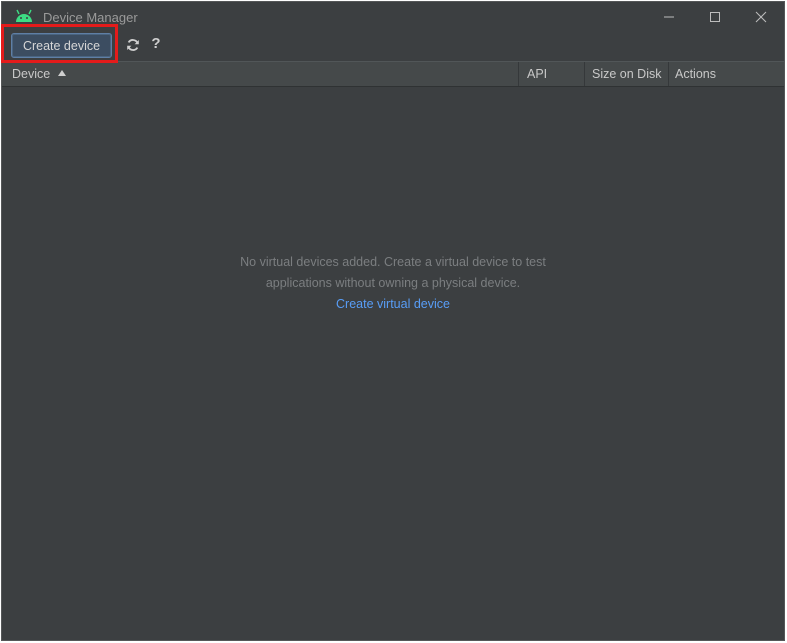 This screenshot has height=643, width=787. What do you see at coordinates (260, 74) in the screenshot?
I see `column-header-device: Device` at bounding box center [260, 74].